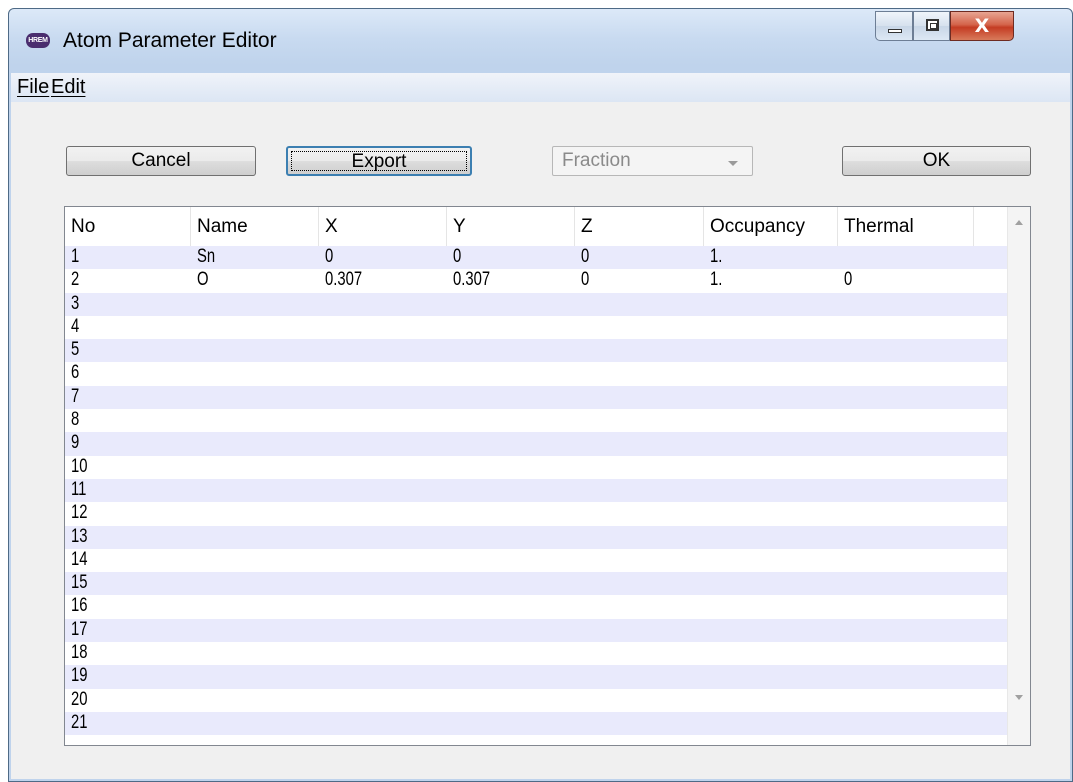 The width and height of the screenshot is (1073, 782). I want to click on column-header-y: Y, so click(511, 226).